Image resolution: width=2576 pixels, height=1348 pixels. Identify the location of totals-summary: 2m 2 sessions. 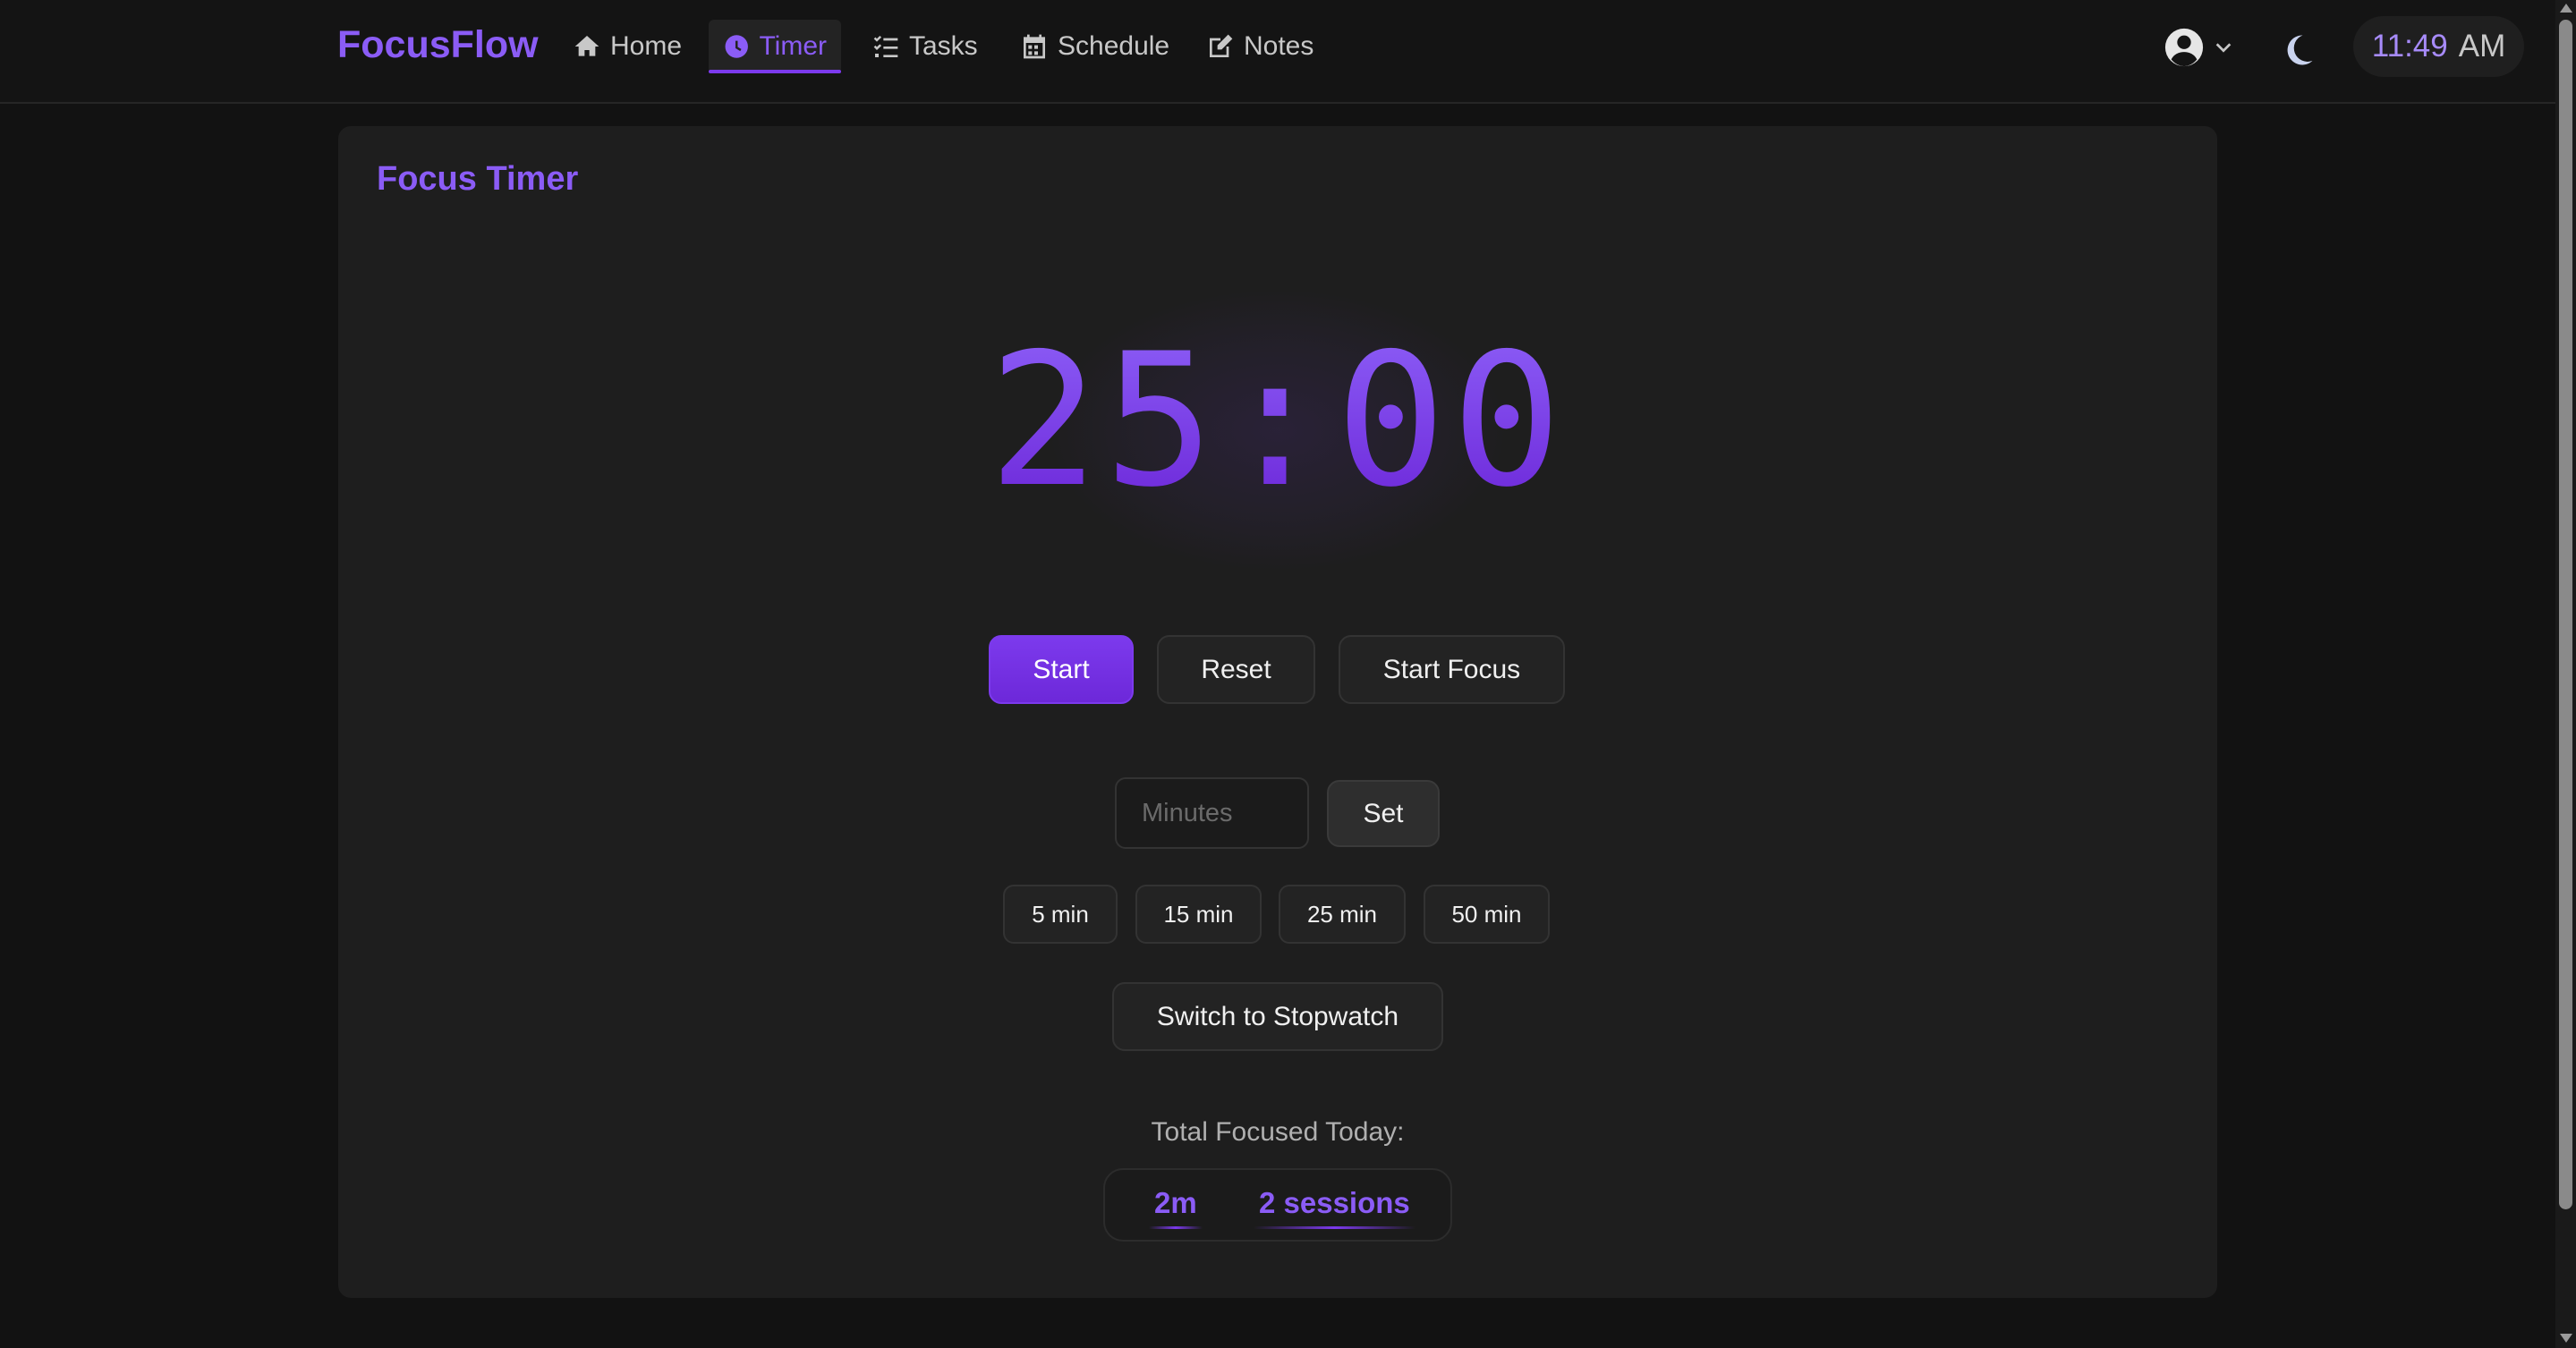
(1277, 1205).